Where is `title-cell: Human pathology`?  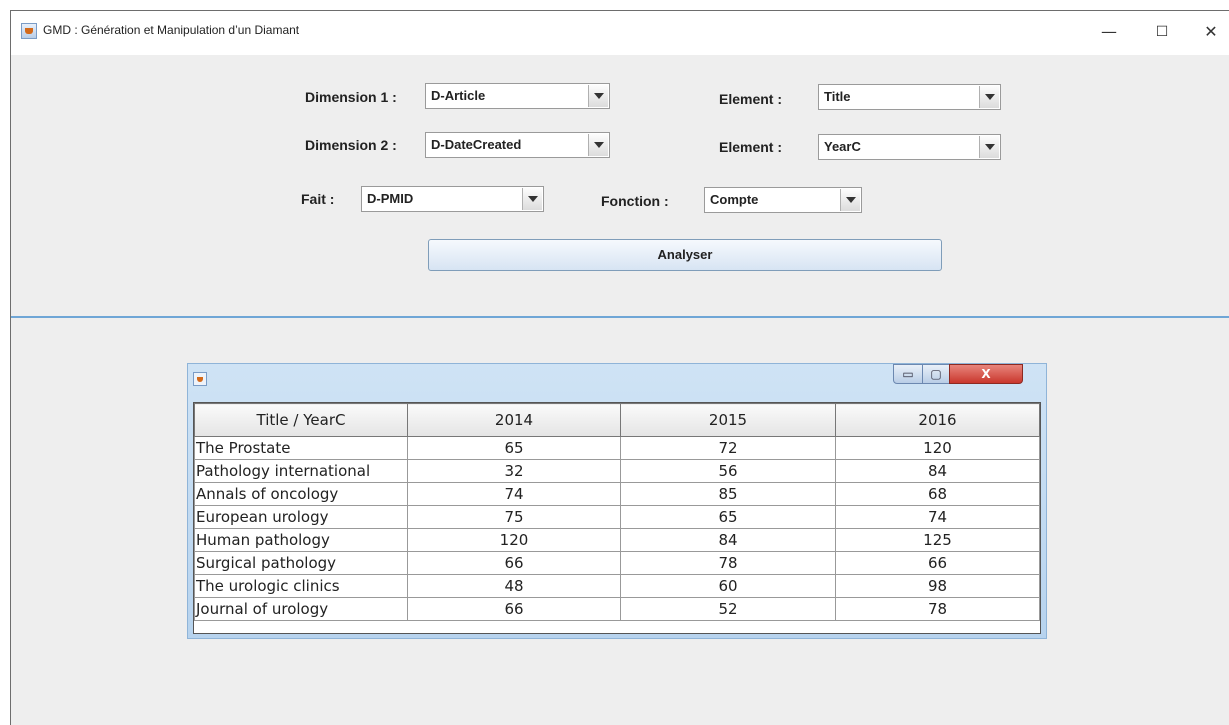
title-cell: Human pathology is located at coordinates (301, 540).